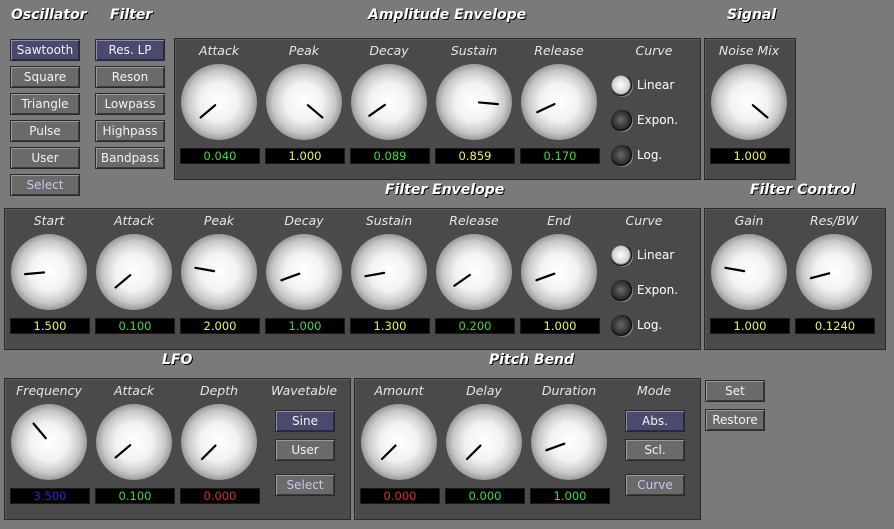 This screenshot has width=894, height=529. Describe the element at coordinates (50, 326) in the screenshot. I see `fenv-start-value: 1.500` at that location.